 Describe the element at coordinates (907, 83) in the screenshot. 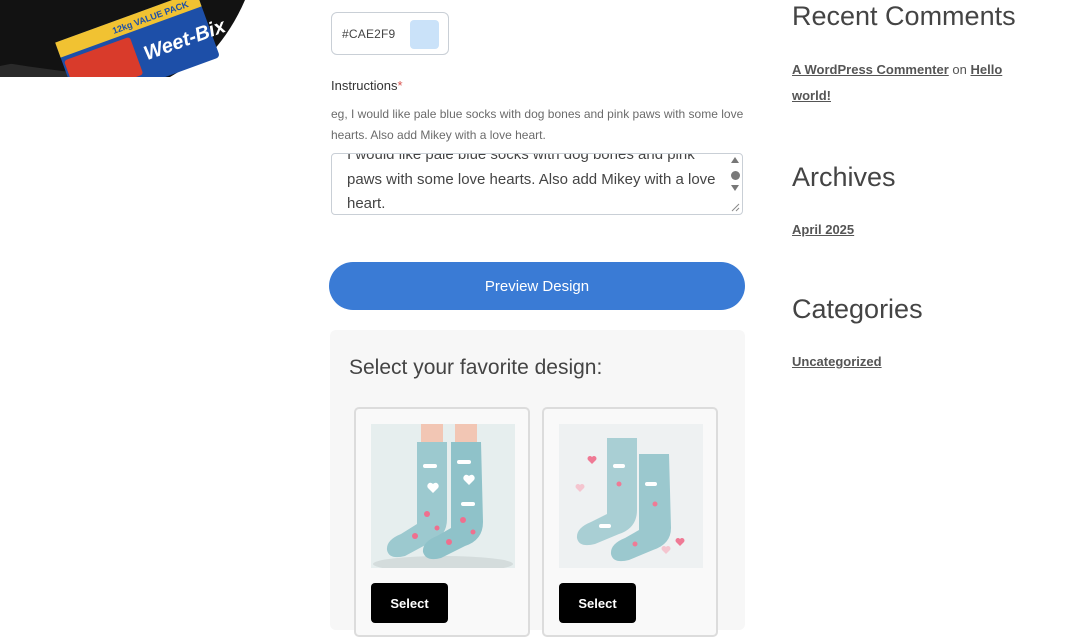

I see `recent-comment-entry: A WordPress Commenter on Hello world!` at that location.